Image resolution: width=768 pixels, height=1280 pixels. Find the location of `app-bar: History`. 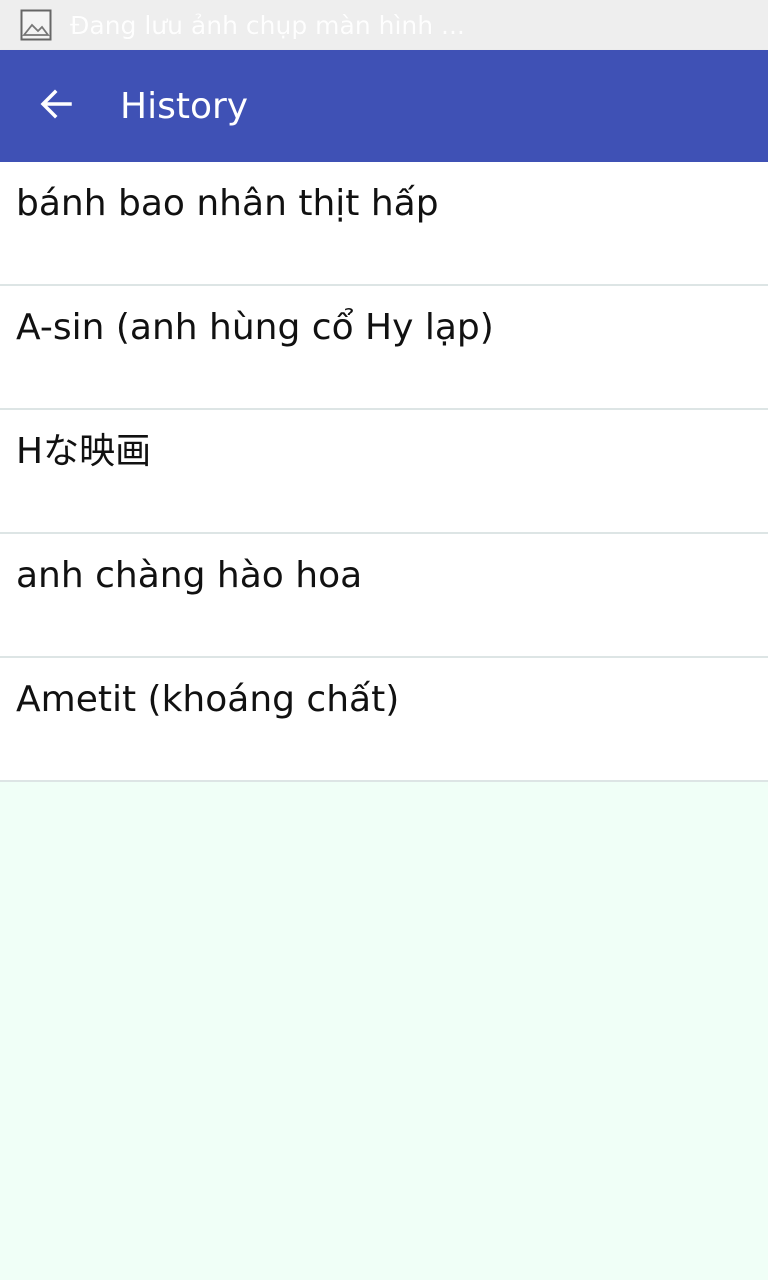

app-bar: History is located at coordinates (384, 106).